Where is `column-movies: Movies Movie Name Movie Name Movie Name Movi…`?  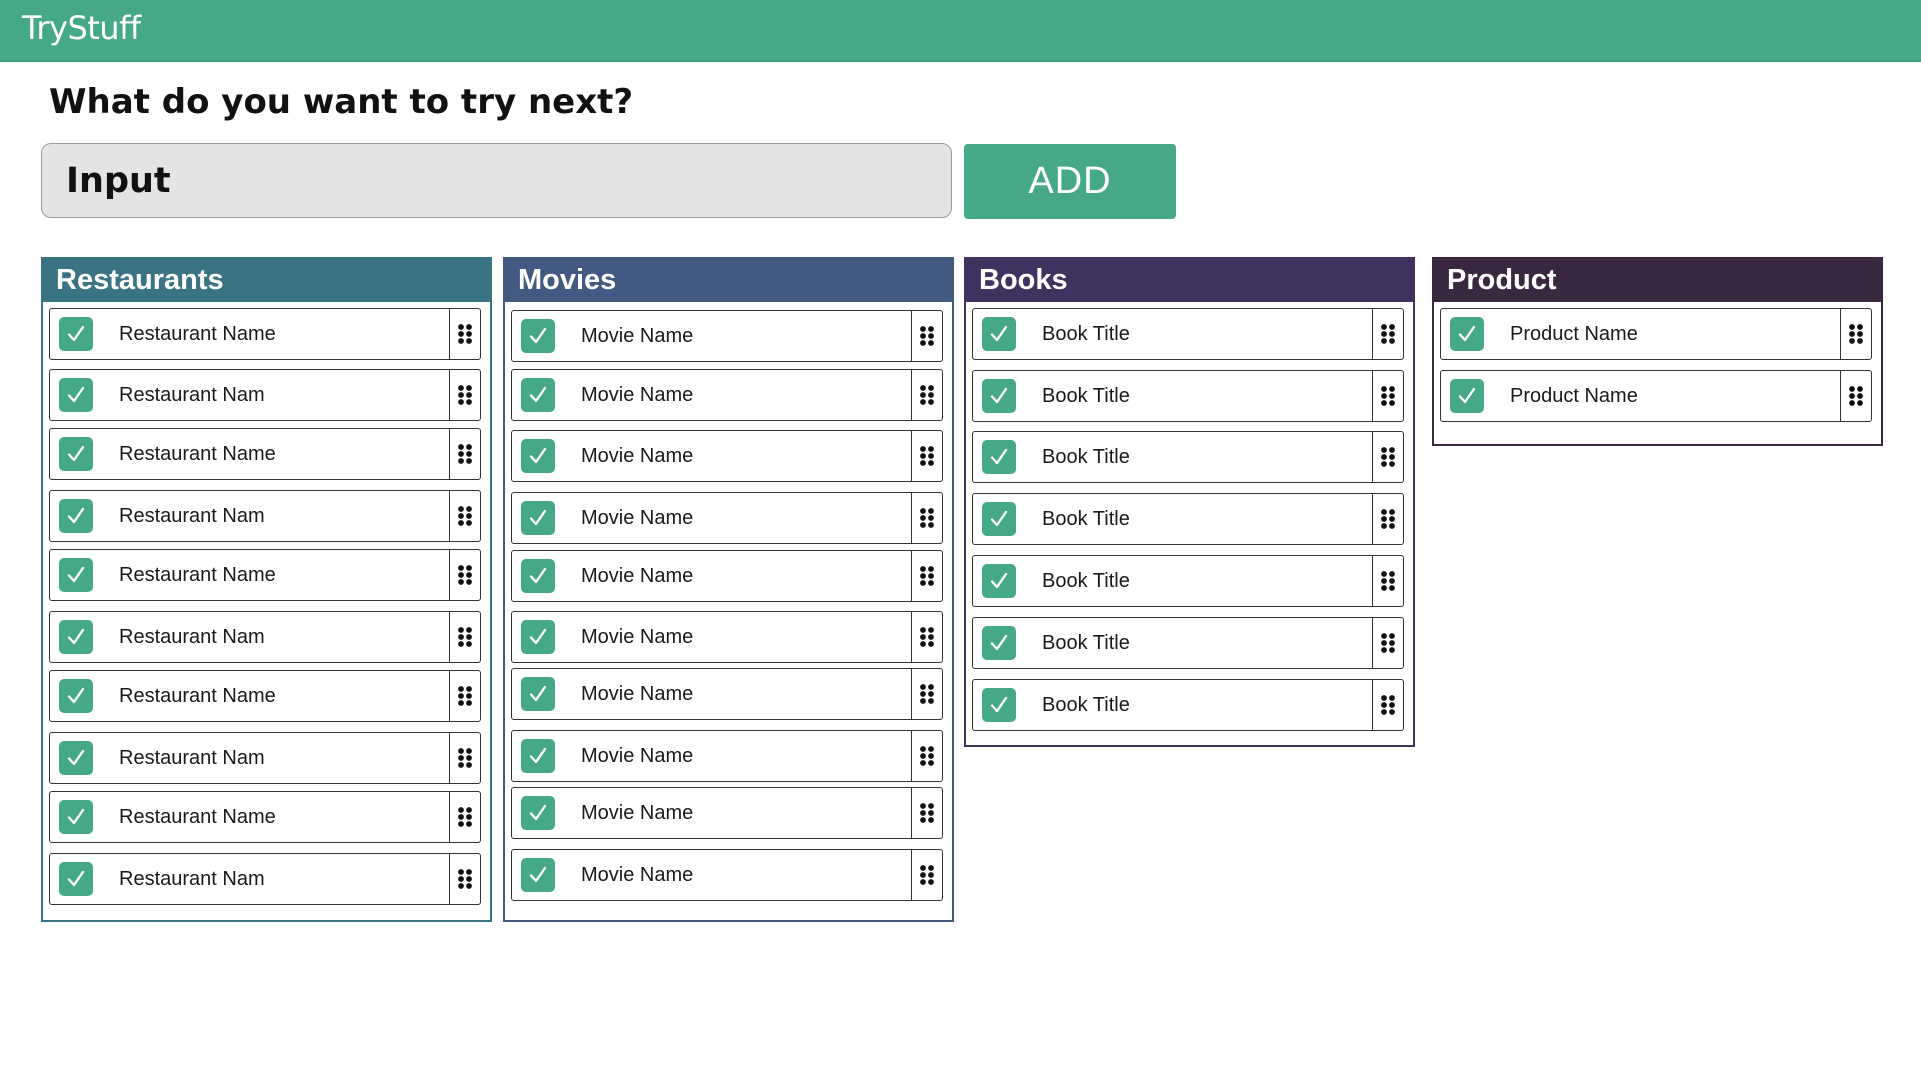
column-movies: Movies Movie Name Movie Name Movie Name Movi… is located at coordinates (728, 589).